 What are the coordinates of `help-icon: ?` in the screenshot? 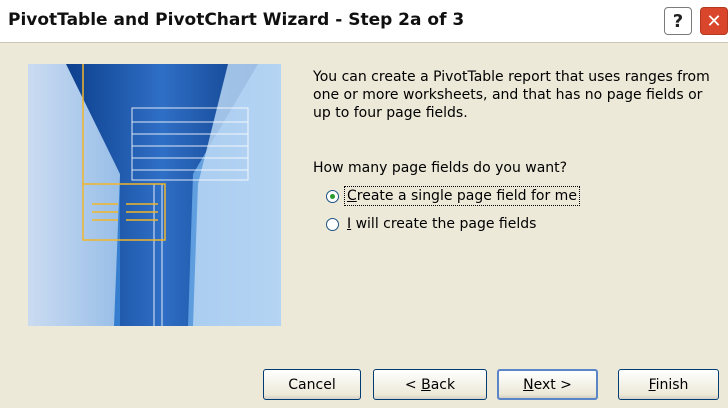 It's located at (678, 21).